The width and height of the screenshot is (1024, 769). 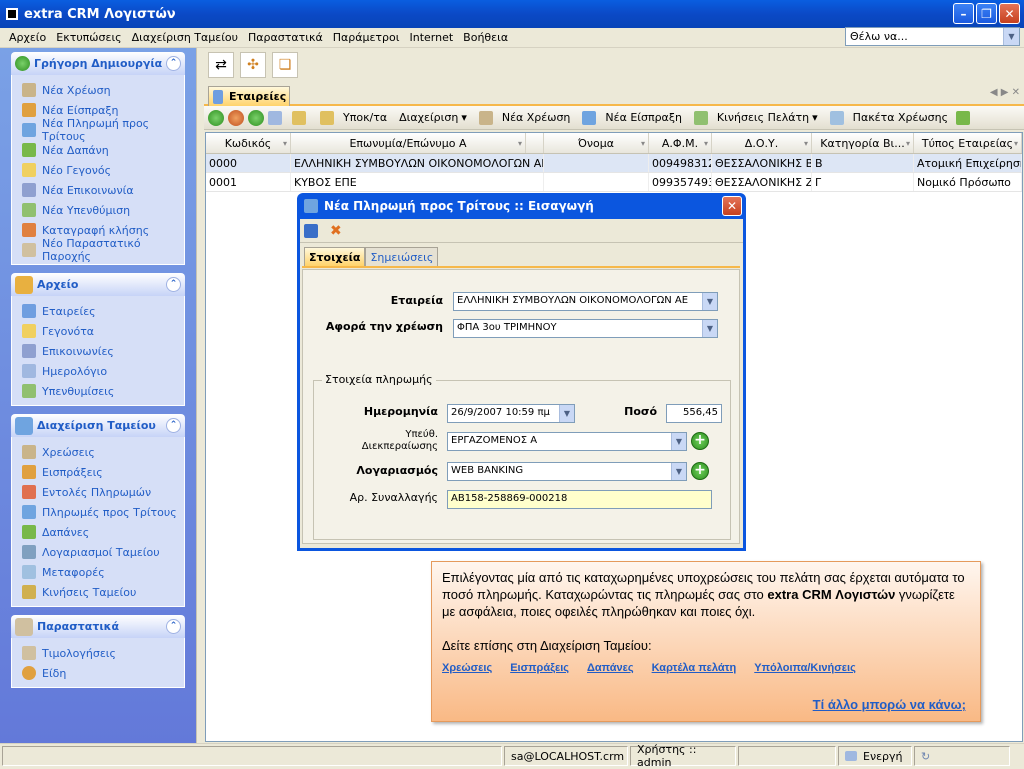 What do you see at coordinates (103, 170) in the screenshot?
I see `sidebar-item-new-event: Νέο Γεγονός` at bounding box center [103, 170].